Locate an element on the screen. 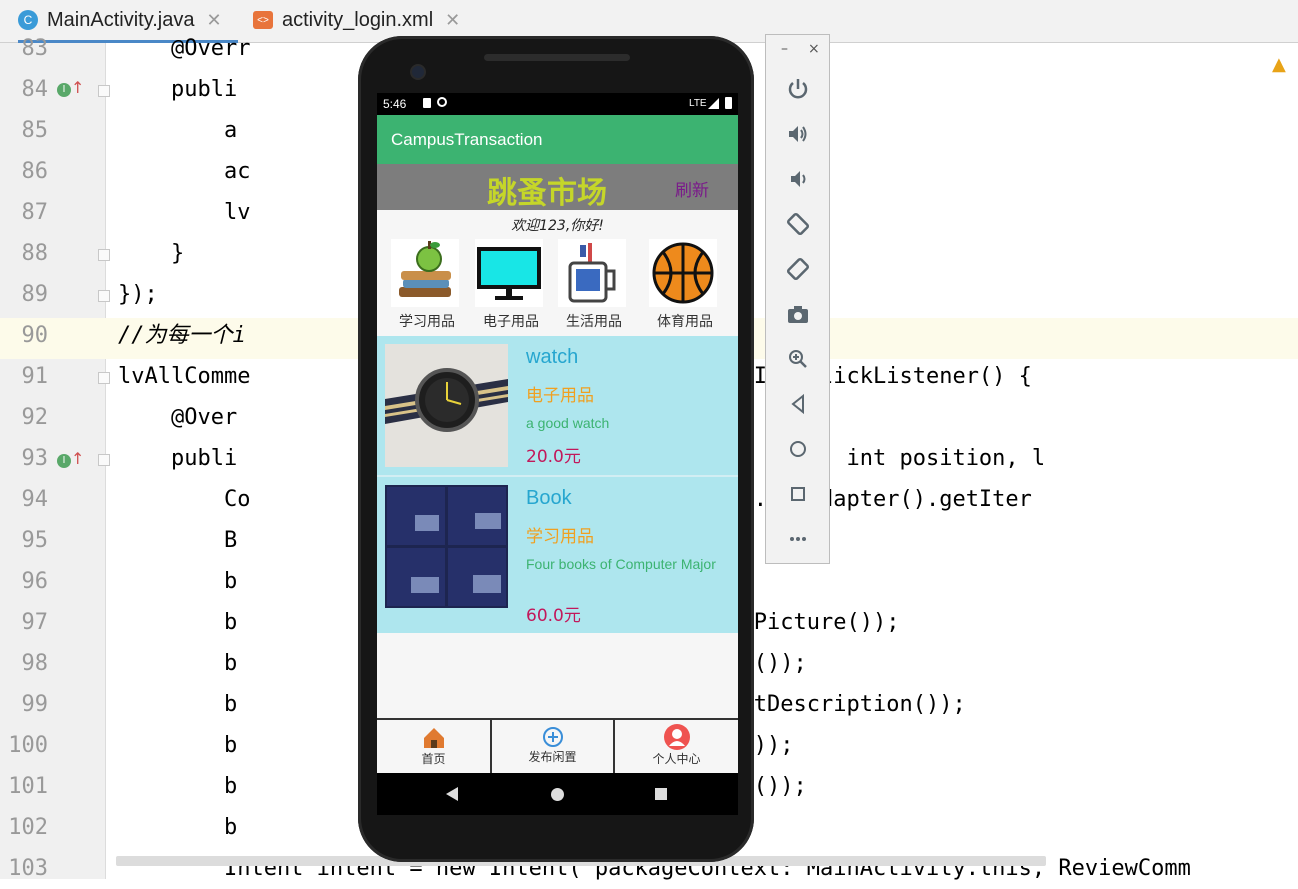 The height and width of the screenshot is (889, 1298). welcome-text: 欢迎123,你好! is located at coordinates (557, 226).